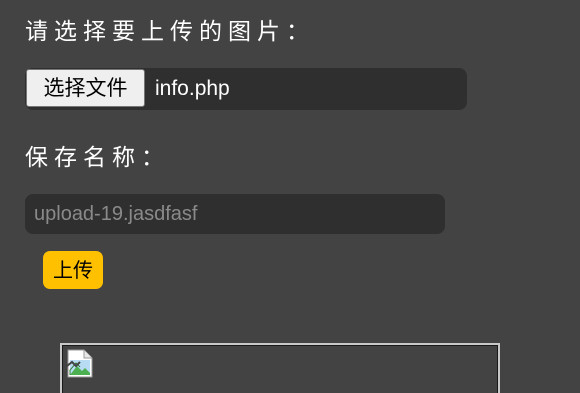 Image resolution: width=580 pixels, height=393 pixels. What do you see at coordinates (192, 88) in the screenshot?
I see `selected-file-name: info.php` at bounding box center [192, 88].